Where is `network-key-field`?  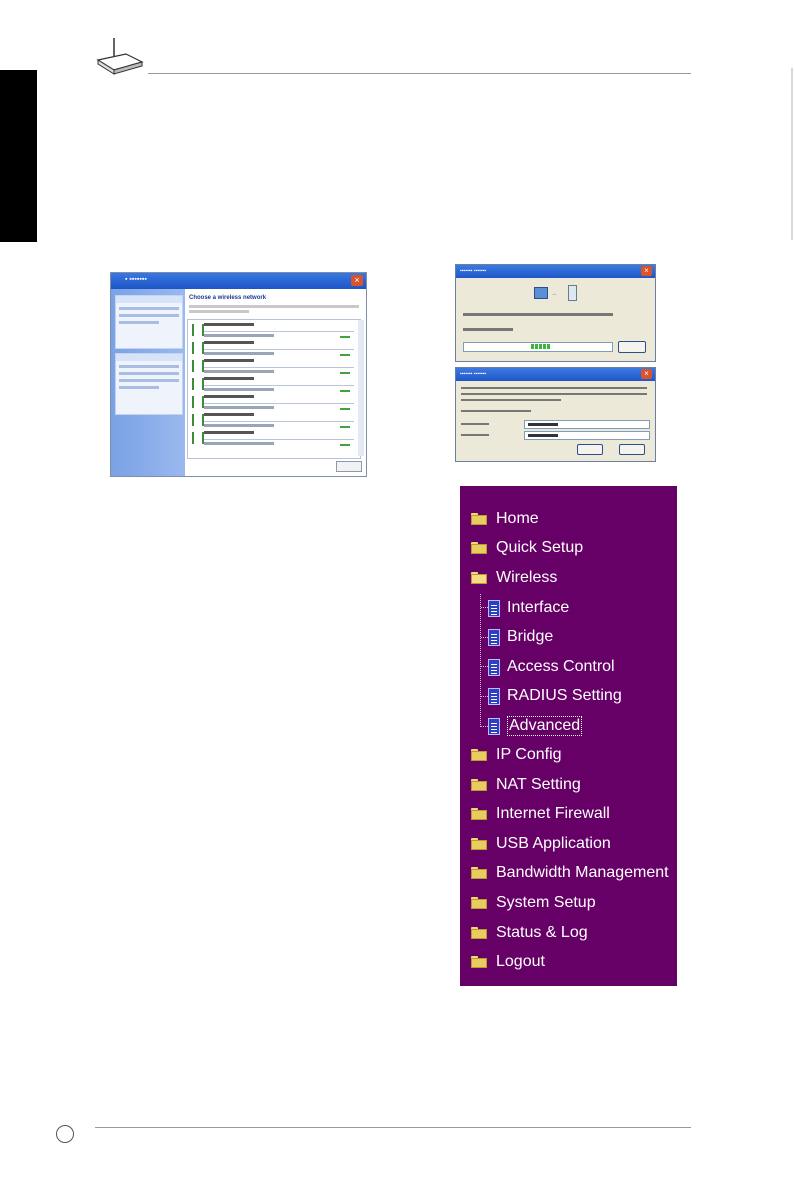 network-key-field is located at coordinates (587, 424).